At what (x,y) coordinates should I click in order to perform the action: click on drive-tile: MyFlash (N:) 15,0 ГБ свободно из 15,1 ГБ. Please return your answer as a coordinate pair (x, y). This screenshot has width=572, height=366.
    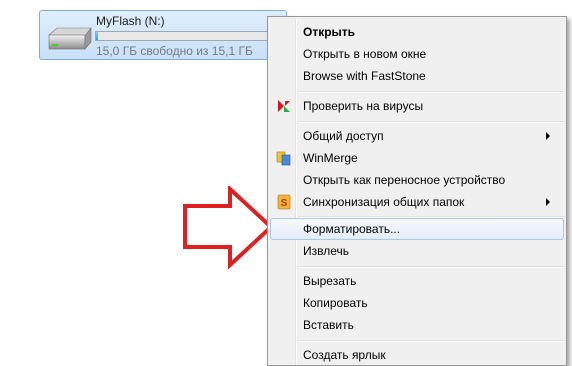
    Looking at the image, I should click on (163, 35).